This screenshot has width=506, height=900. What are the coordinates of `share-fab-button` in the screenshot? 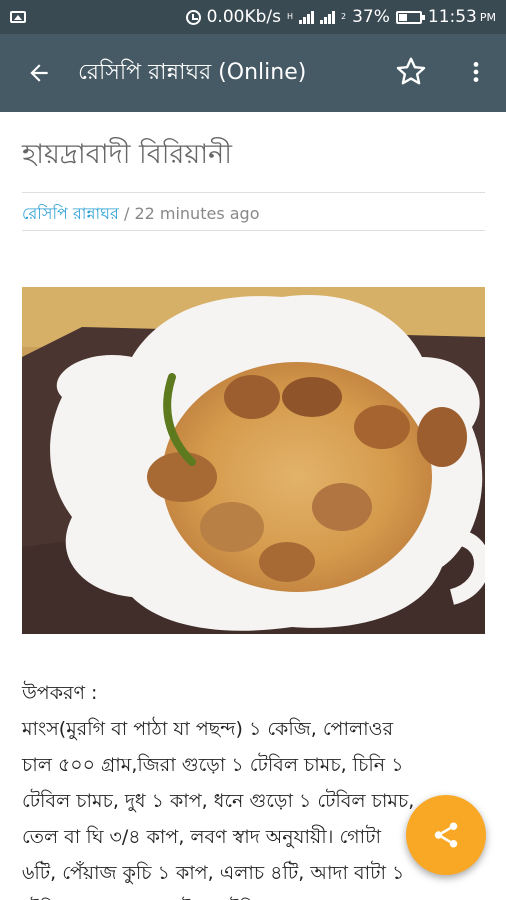 It's located at (446, 835).